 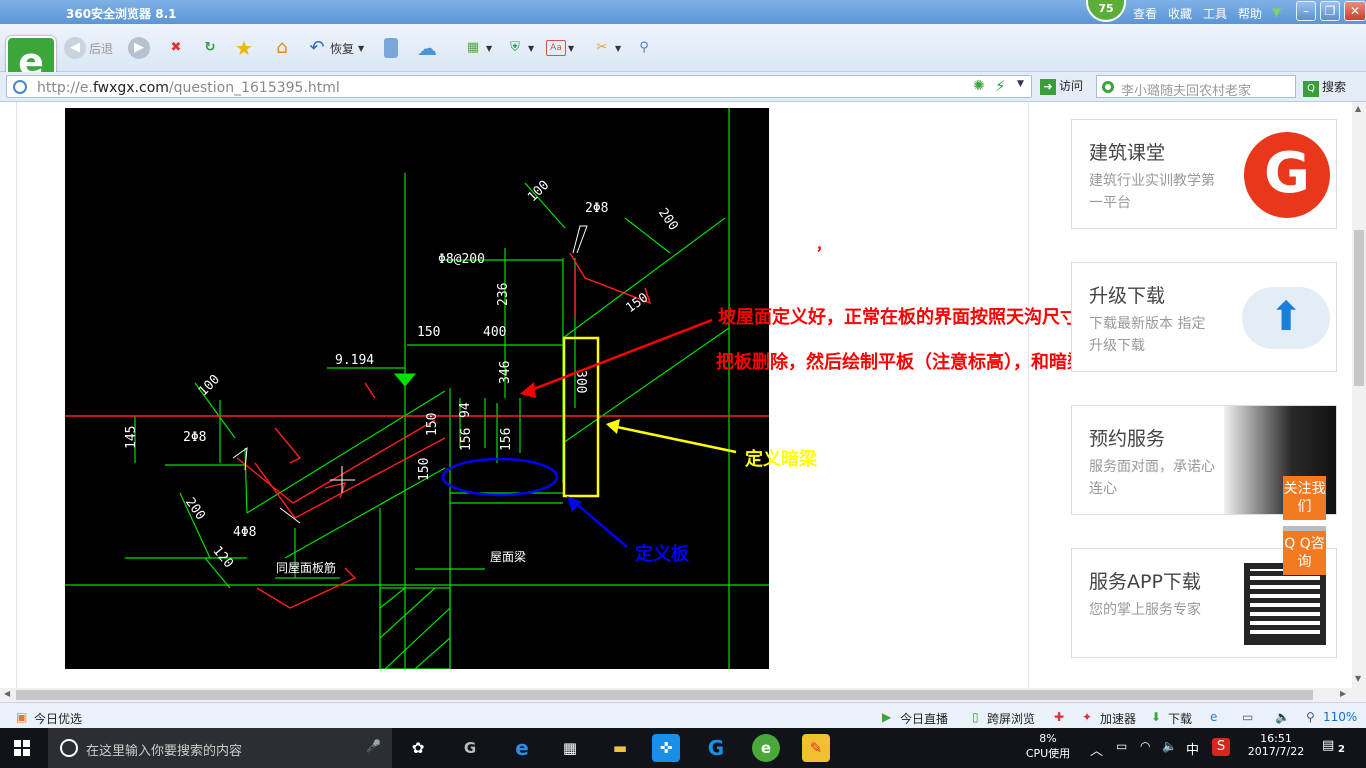 I want to click on forward-arrow-icon: ▶, so click(x=139, y=48).